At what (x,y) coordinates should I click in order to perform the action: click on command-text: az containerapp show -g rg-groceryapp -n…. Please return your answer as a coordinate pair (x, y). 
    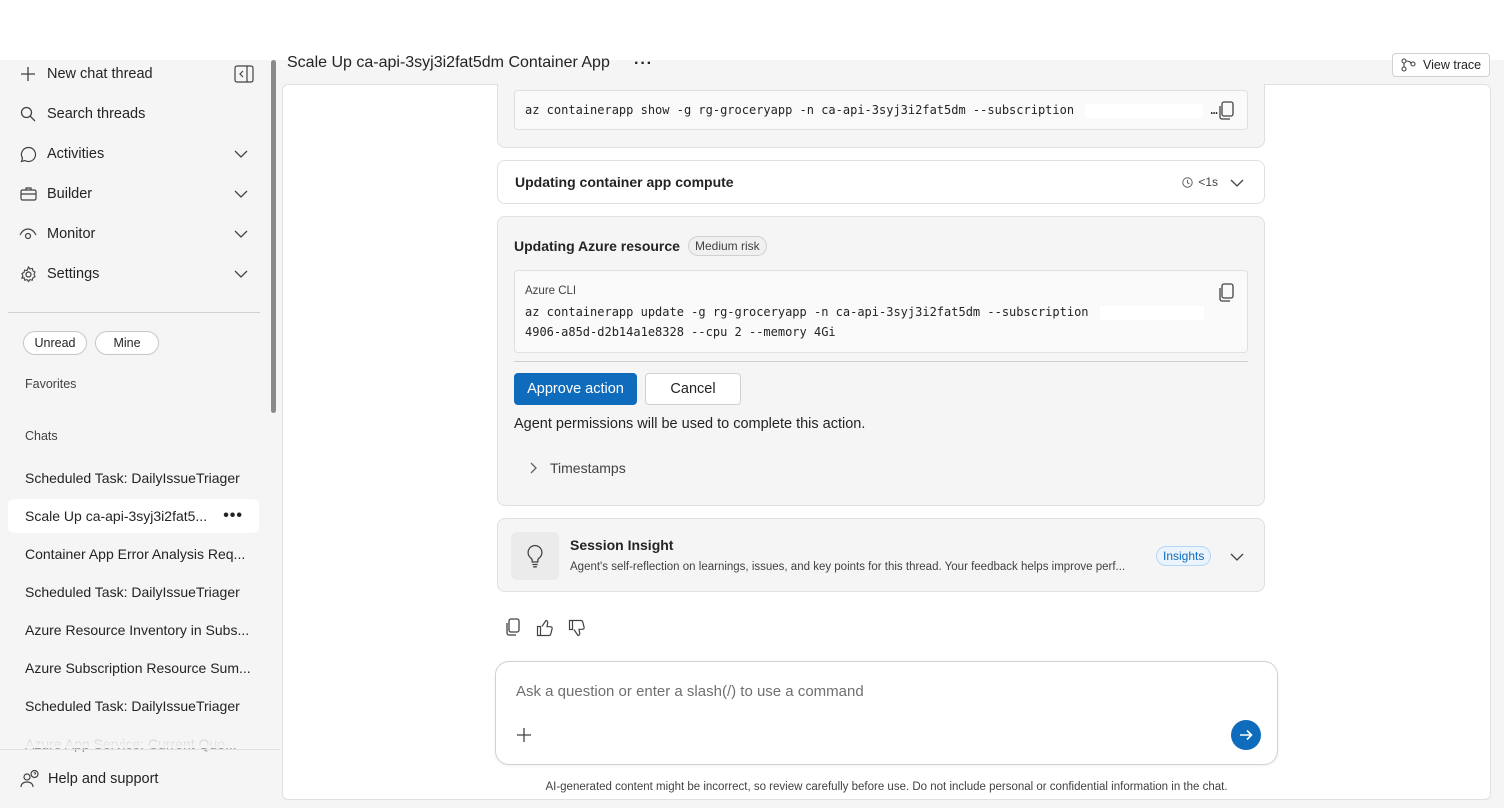
    Looking at the image, I should click on (800, 110).